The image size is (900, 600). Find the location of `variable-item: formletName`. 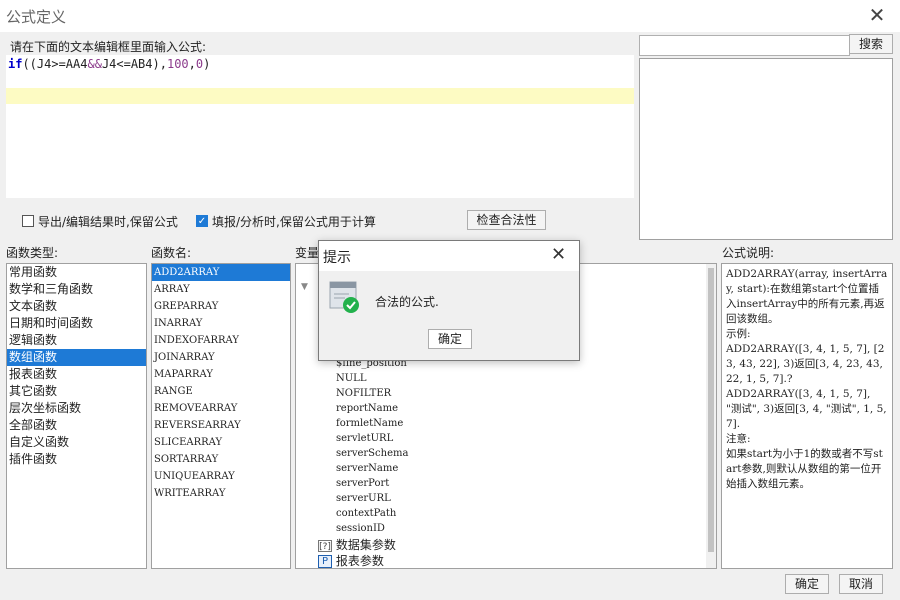

variable-item: formletName is located at coordinates (372, 423).